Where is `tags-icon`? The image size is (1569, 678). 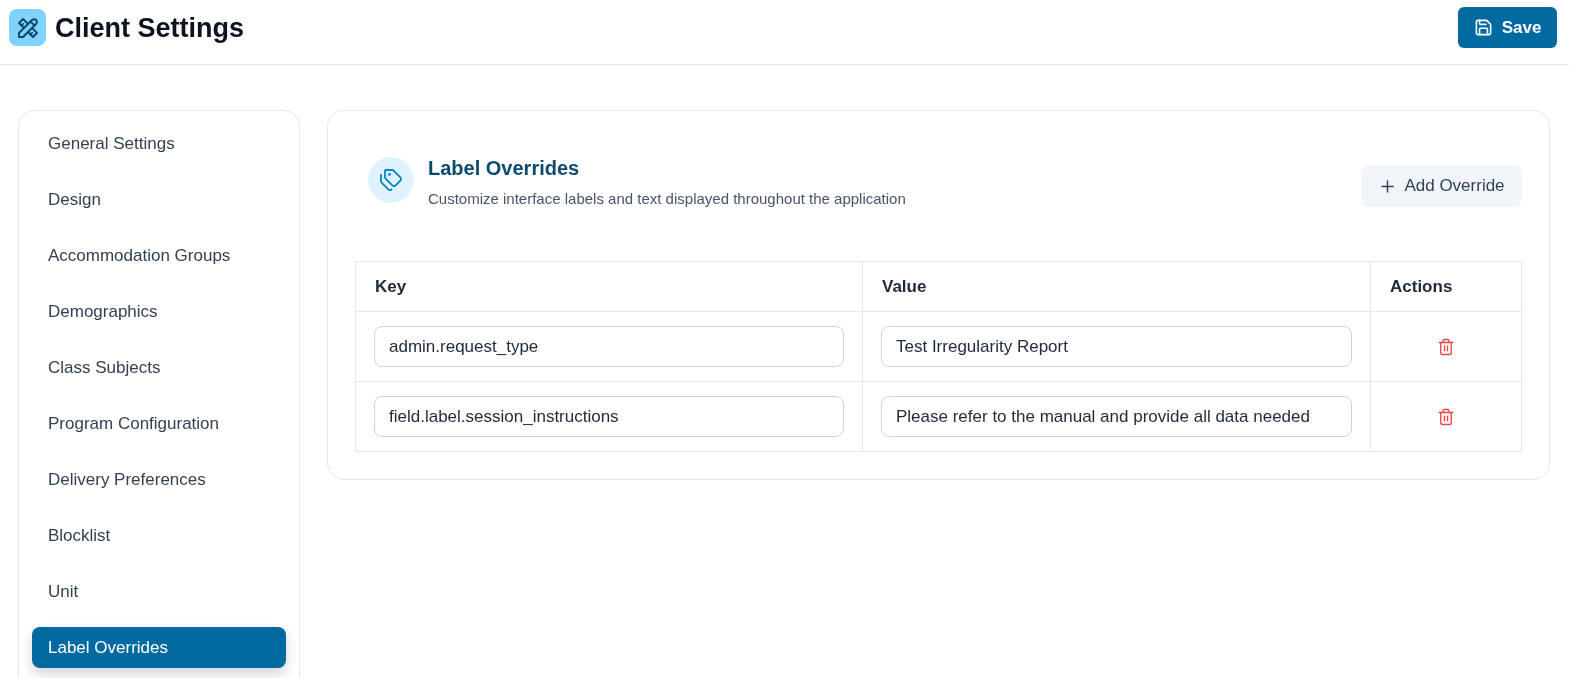
tags-icon is located at coordinates (391, 180).